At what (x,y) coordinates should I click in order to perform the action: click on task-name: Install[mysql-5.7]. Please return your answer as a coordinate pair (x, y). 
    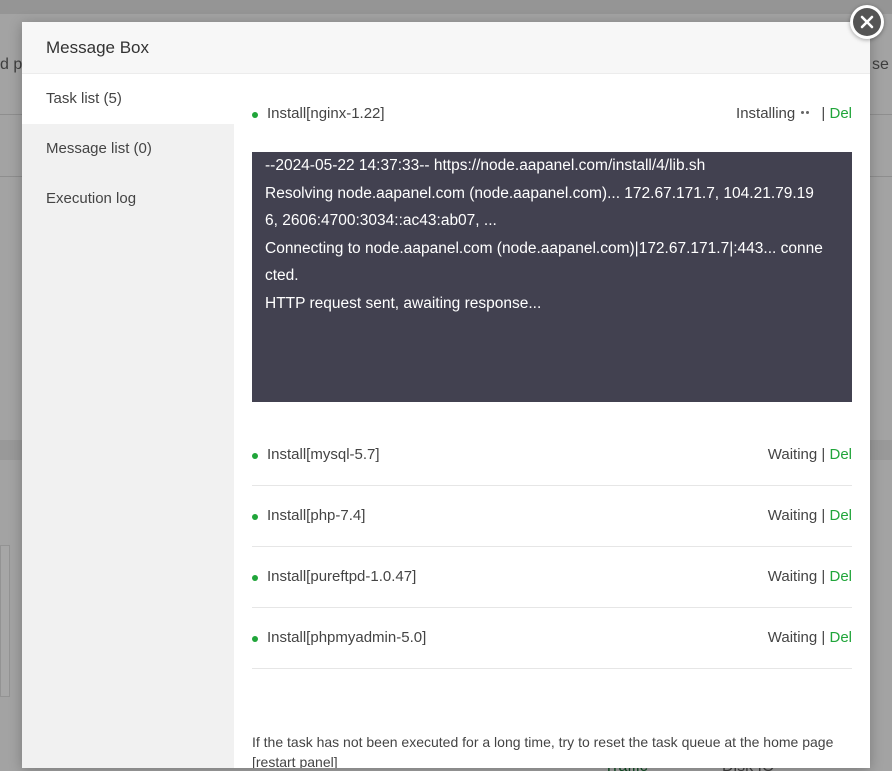
    Looking at the image, I should click on (323, 454).